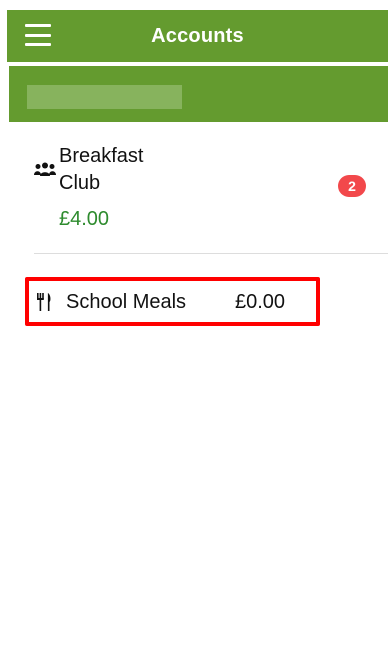  I want to click on account-balance: £0.00, so click(260, 302).